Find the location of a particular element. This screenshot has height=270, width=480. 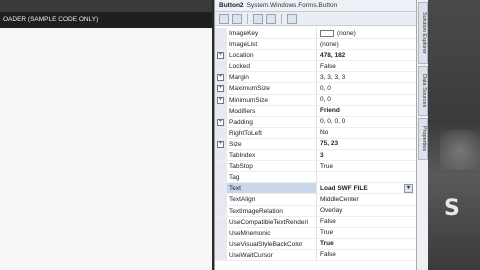

property-row: + Location 478, 182 is located at coordinates (315, 56).